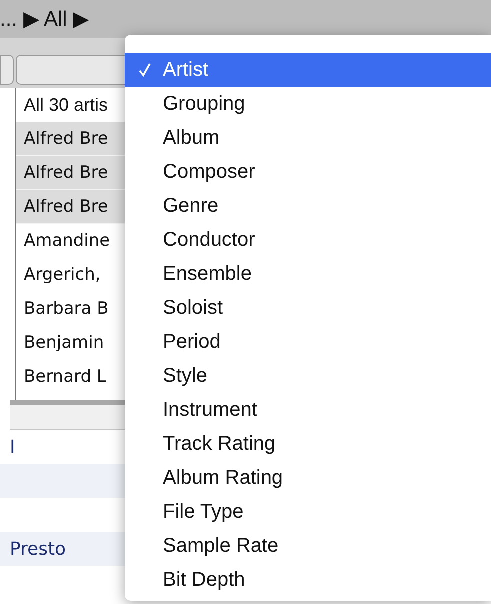  I want to click on table-cell: Presto, so click(38, 549).